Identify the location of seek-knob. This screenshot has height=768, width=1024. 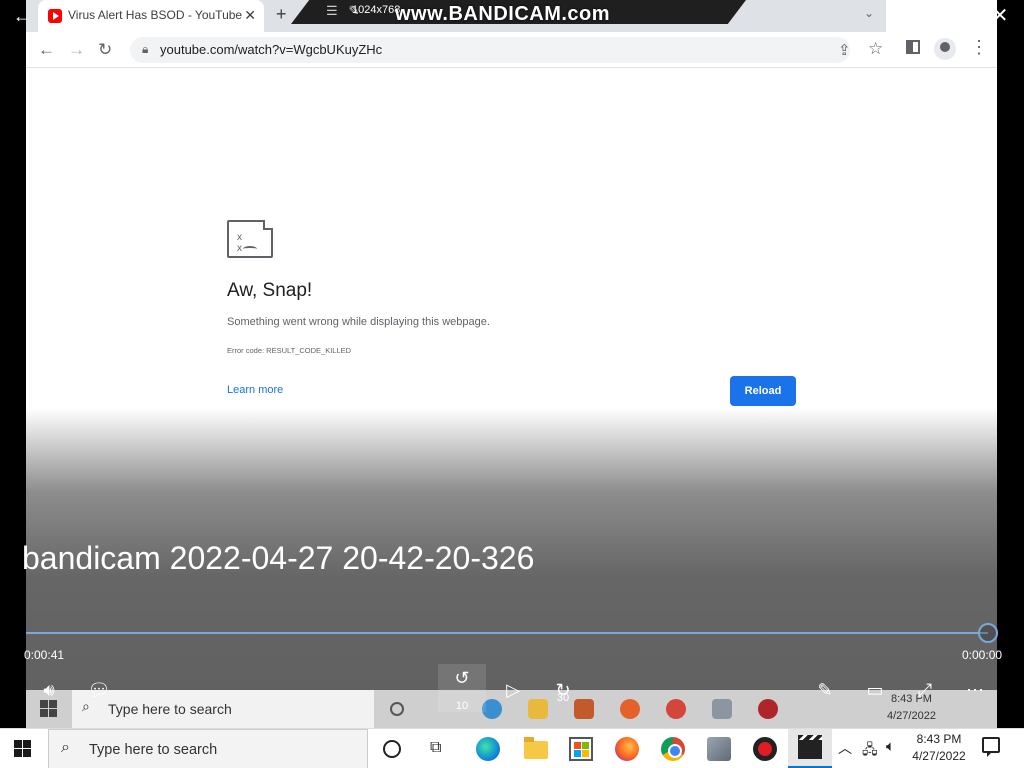
(988, 633).